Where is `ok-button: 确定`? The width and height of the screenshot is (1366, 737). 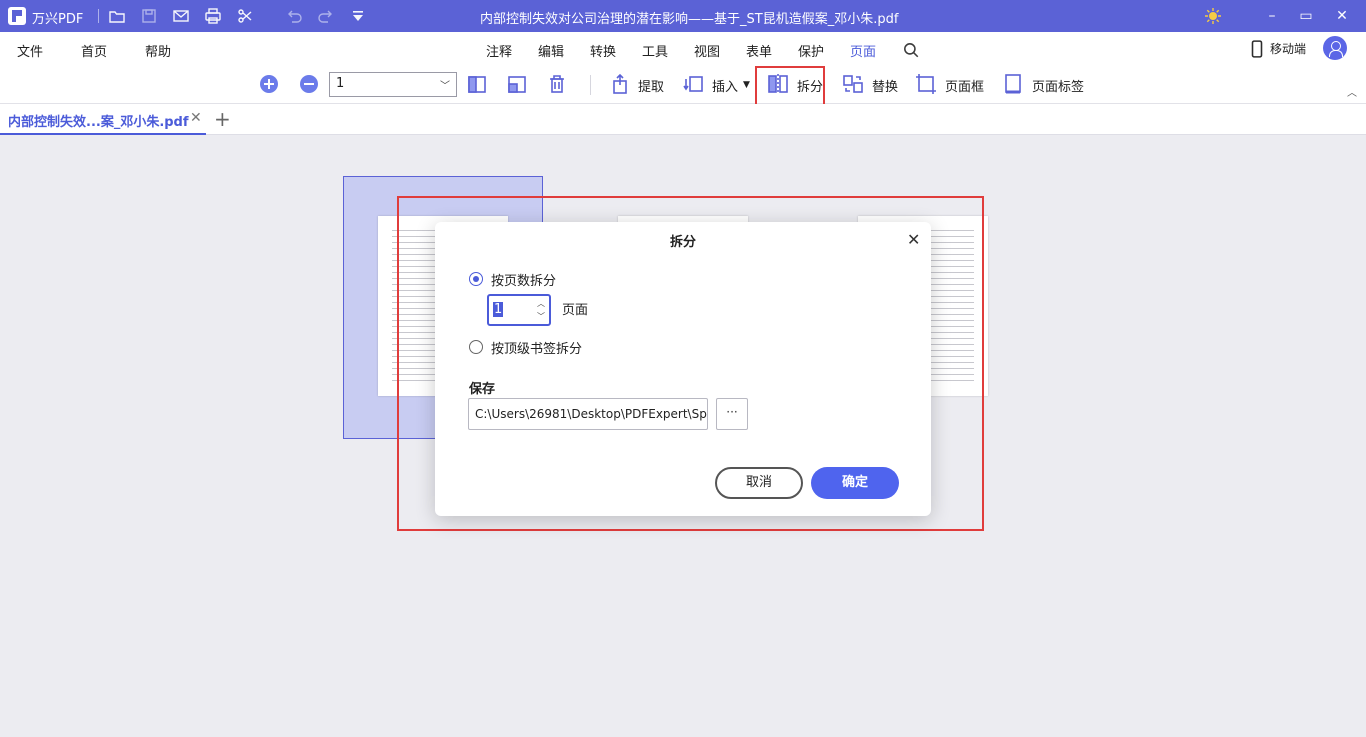
ok-button: 确定 is located at coordinates (855, 483).